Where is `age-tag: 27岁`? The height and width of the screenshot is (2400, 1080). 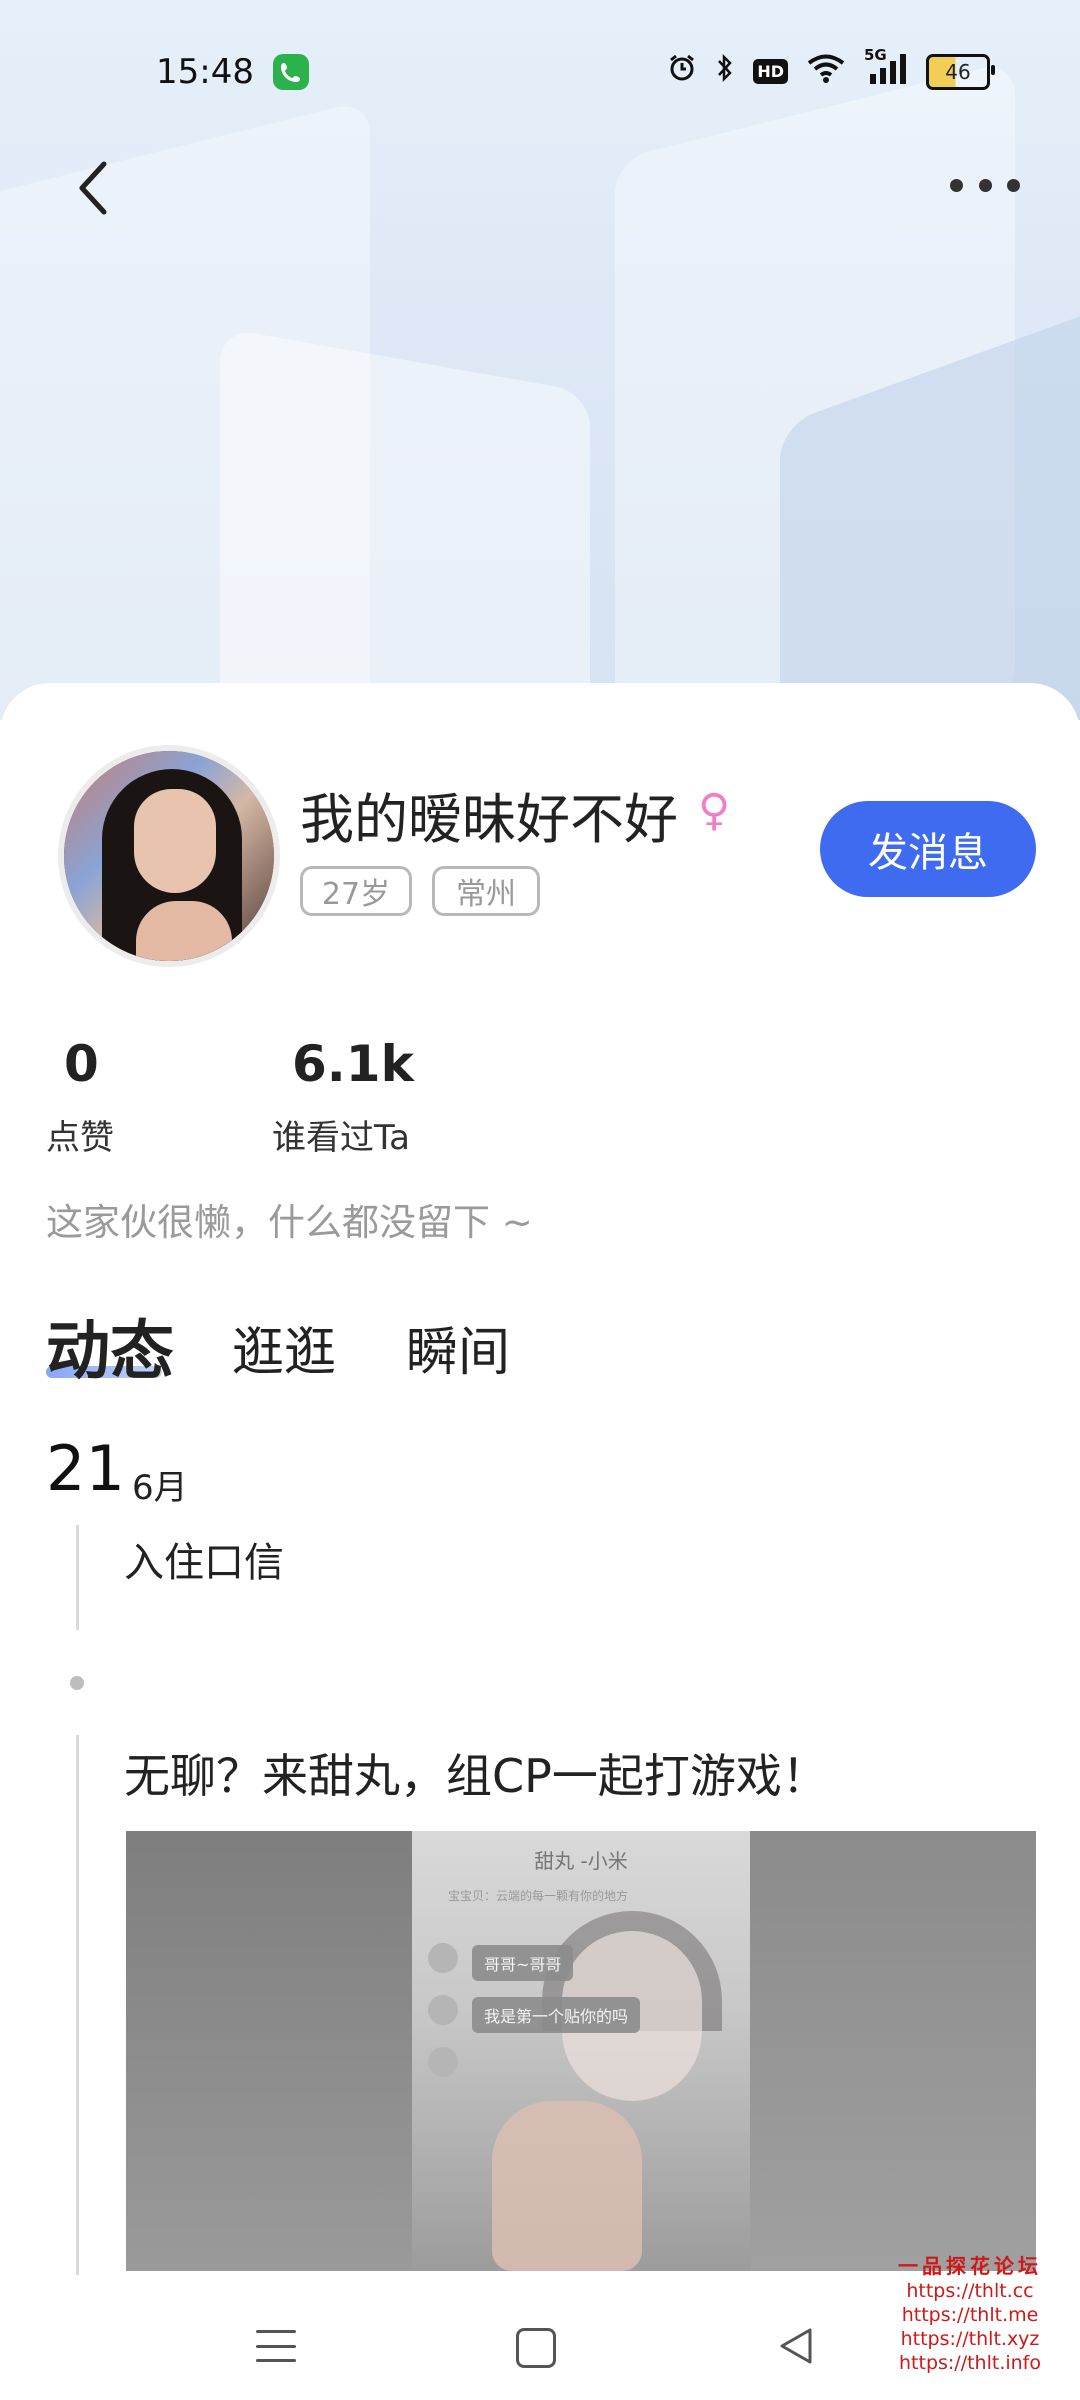 age-tag: 27岁 is located at coordinates (356, 891).